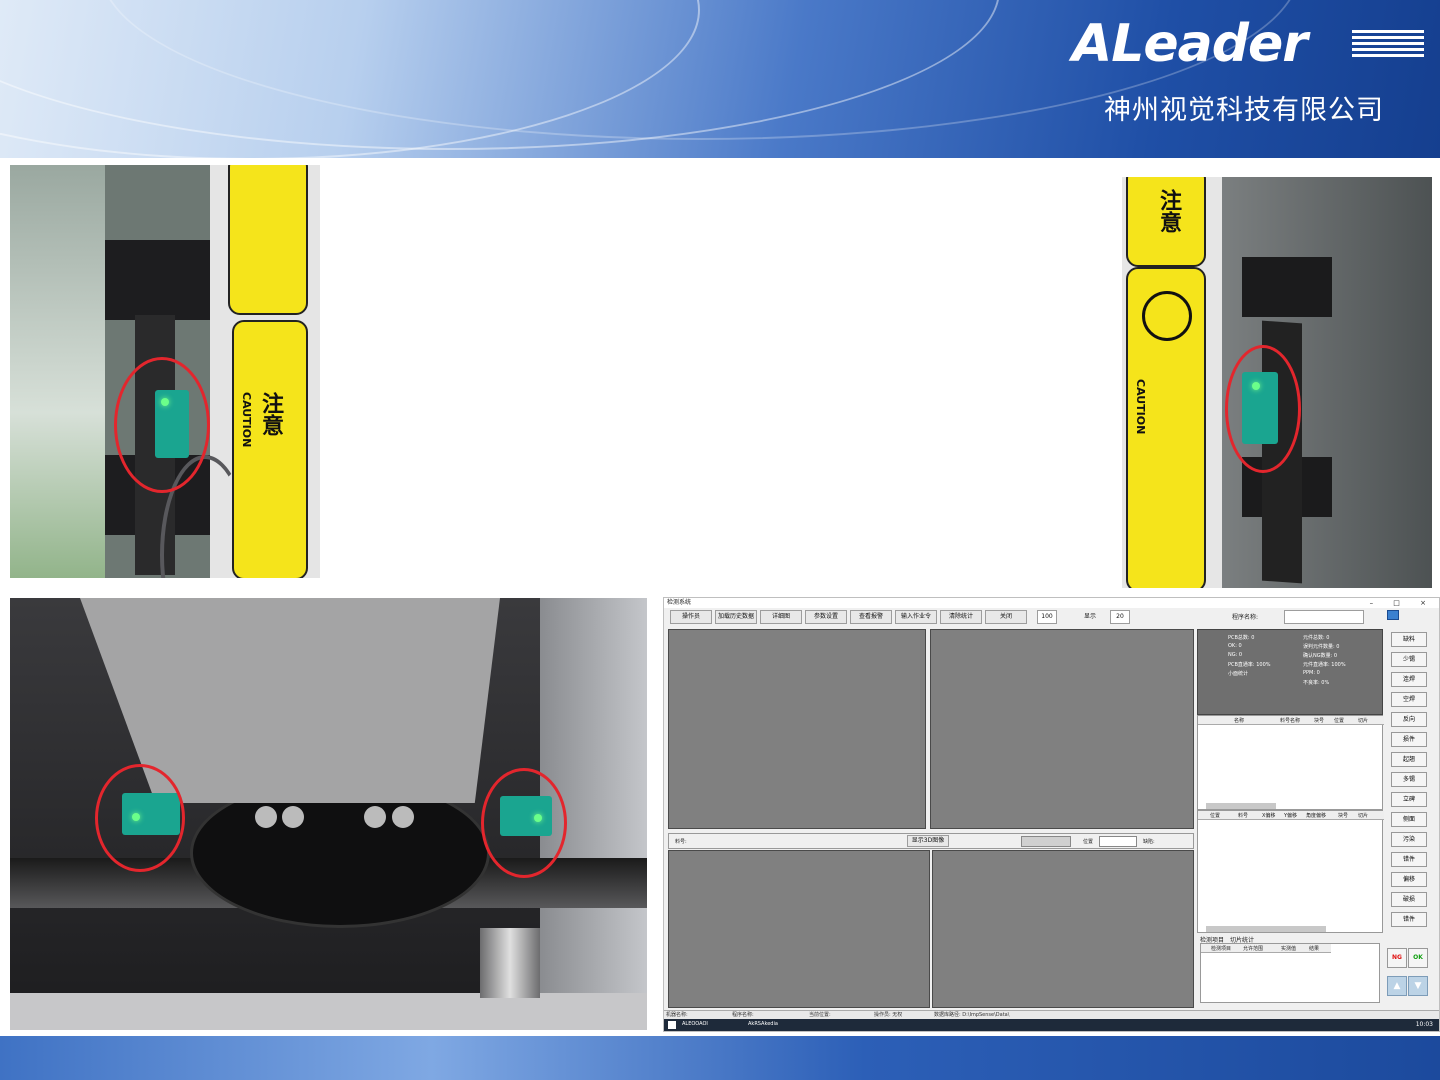 The height and width of the screenshot is (1080, 1440). I want to click on program-label: 程序名称:, so click(1245, 617).